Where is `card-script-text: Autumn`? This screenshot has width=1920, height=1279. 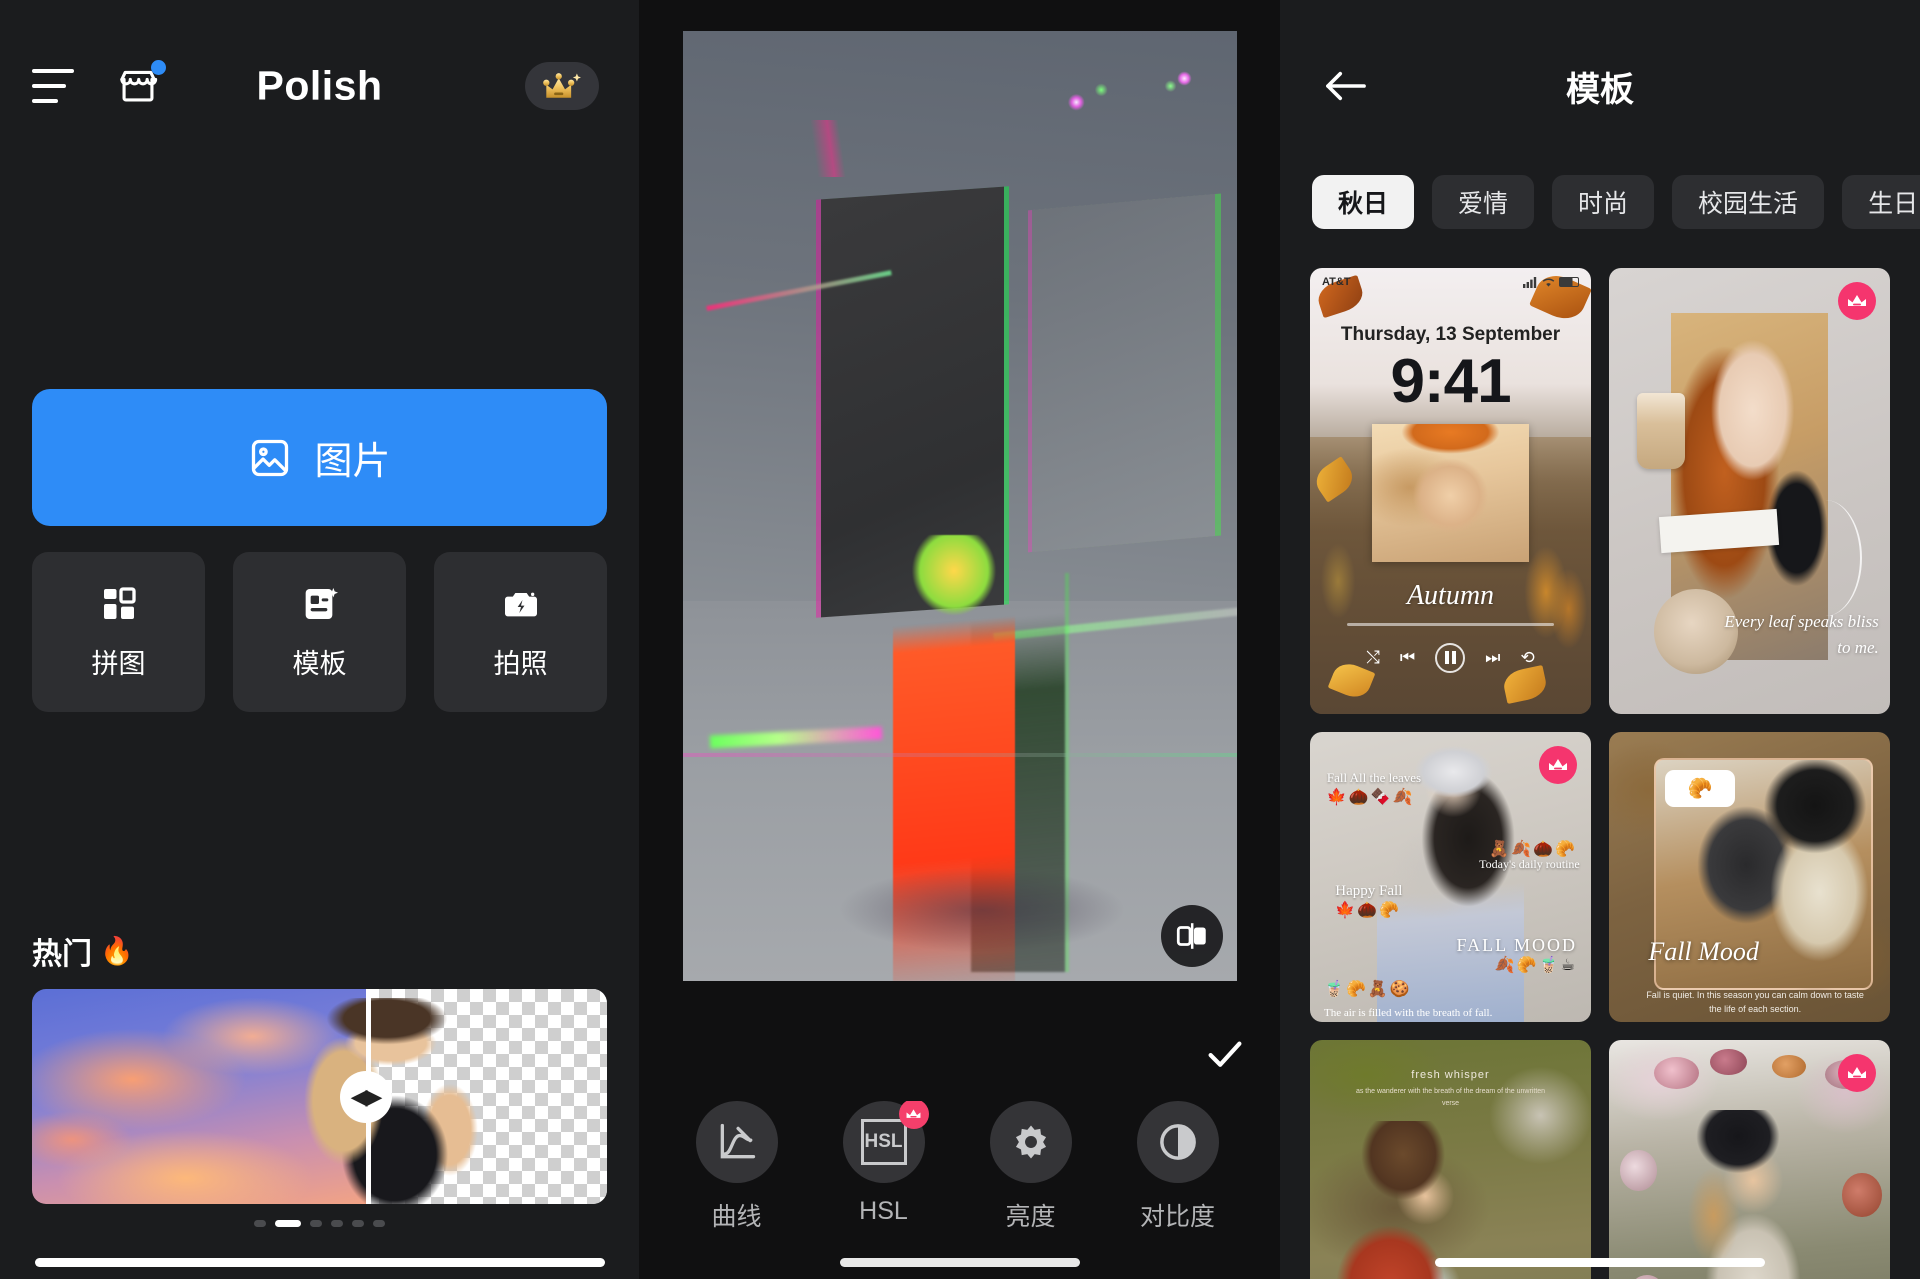
card-script-text: Autumn is located at coordinates (1389, 1275).